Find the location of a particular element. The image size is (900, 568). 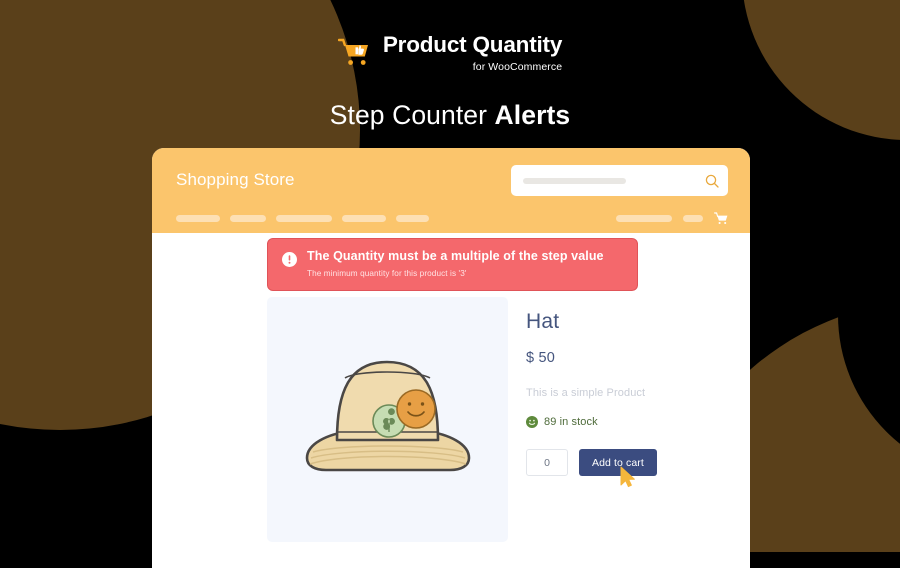

page-title: Step Counter Alerts is located at coordinates (450, 115).